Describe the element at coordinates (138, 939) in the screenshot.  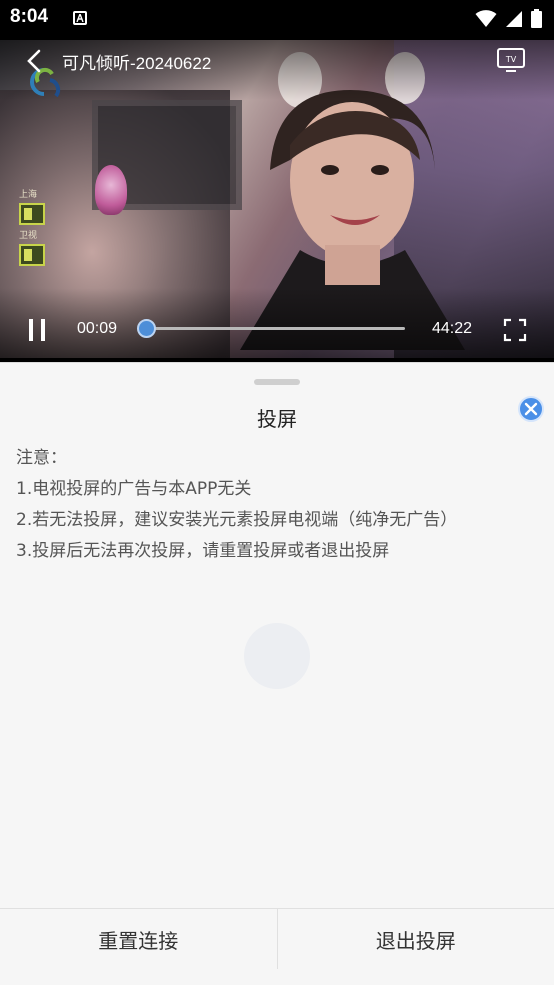
I see `reset-connection-button: 重置连接` at that location.